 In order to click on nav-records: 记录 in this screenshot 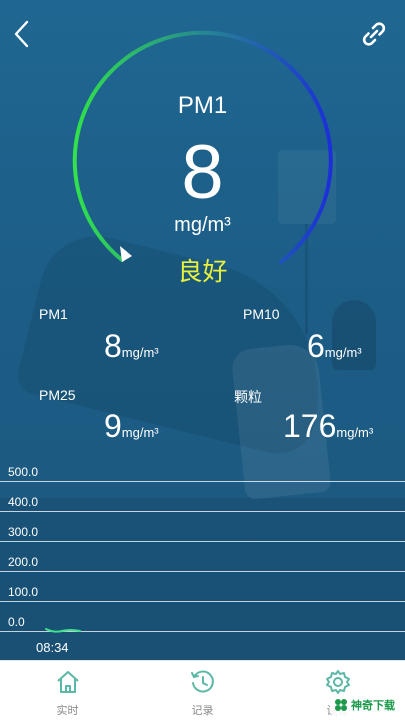, I will do `click(202, 690)`.